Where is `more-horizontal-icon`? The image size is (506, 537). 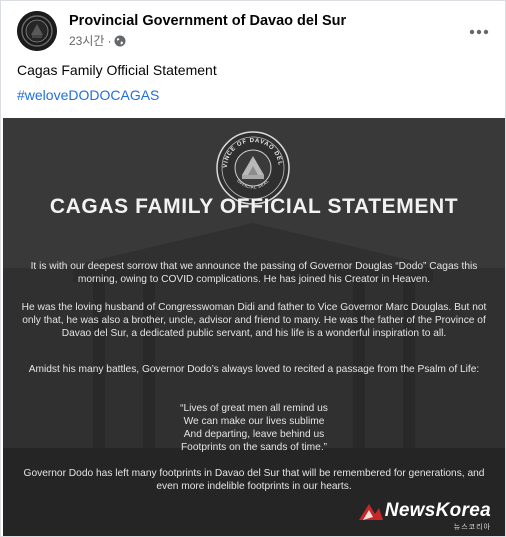
more-horizontal-icon is located at coordinates (479, 31).